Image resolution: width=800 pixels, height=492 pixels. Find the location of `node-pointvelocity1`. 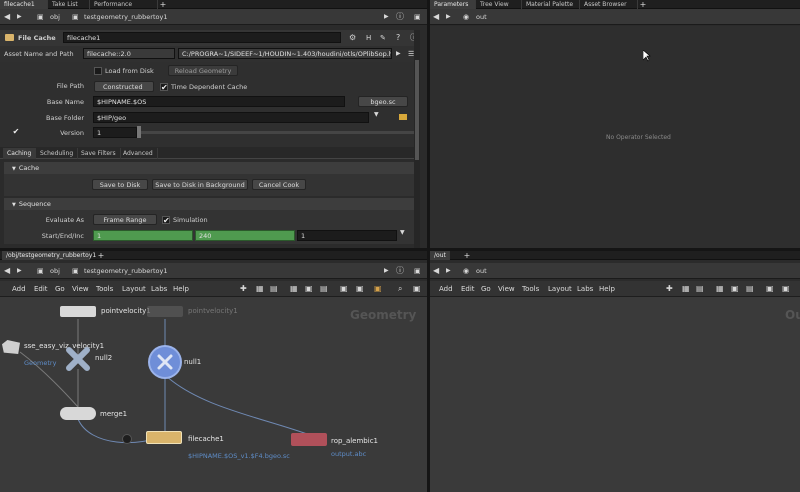

node-pointvelocity1 is located at coordinates (78, 311).